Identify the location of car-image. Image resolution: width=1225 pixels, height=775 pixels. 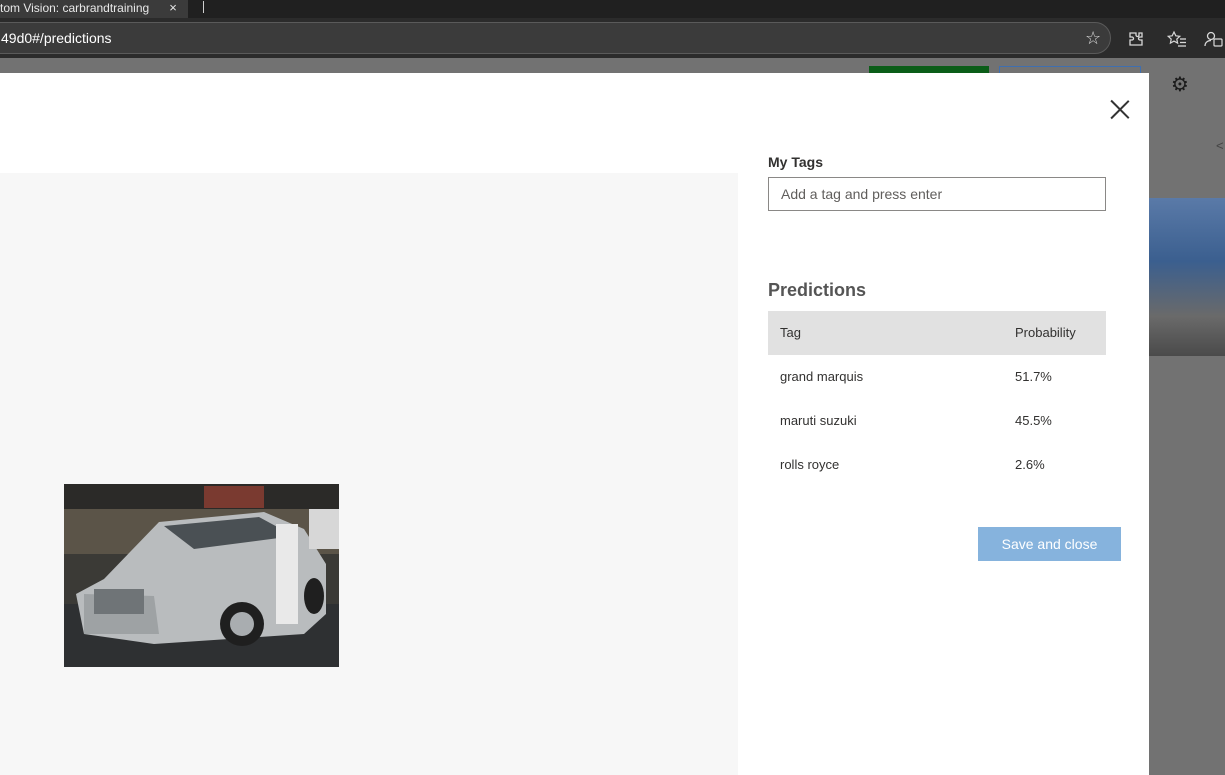
(201, 575).